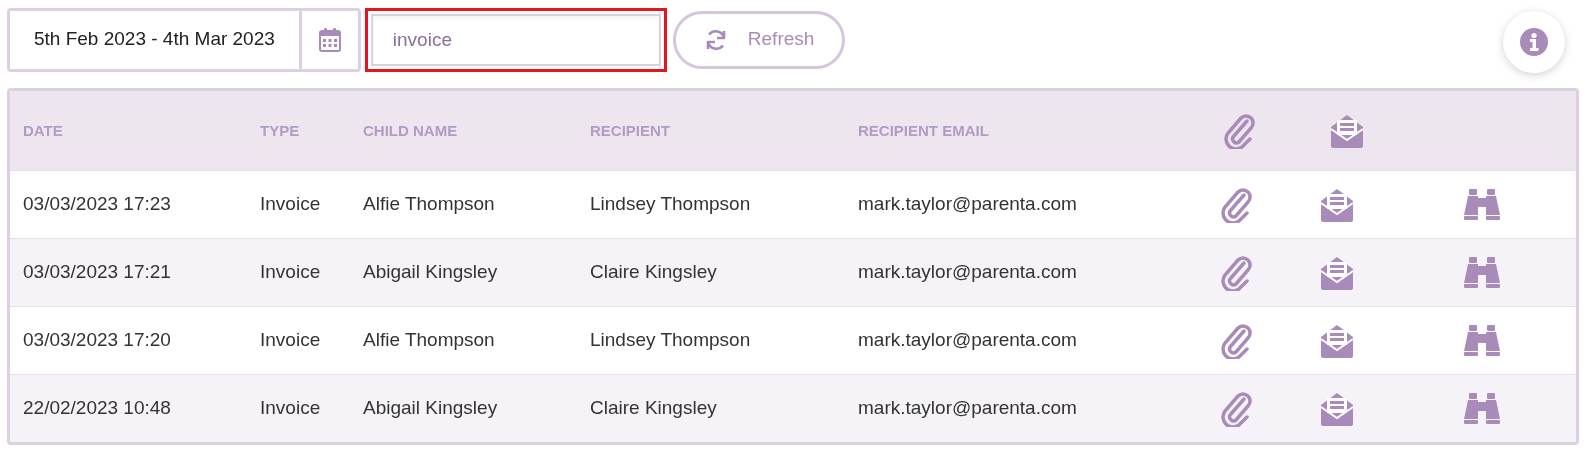 This screenshot has height=457, width=1586. Describe the element at coordinates (630, 130) in the screenshot. I see `column-header: RECIPIENT` at that location.